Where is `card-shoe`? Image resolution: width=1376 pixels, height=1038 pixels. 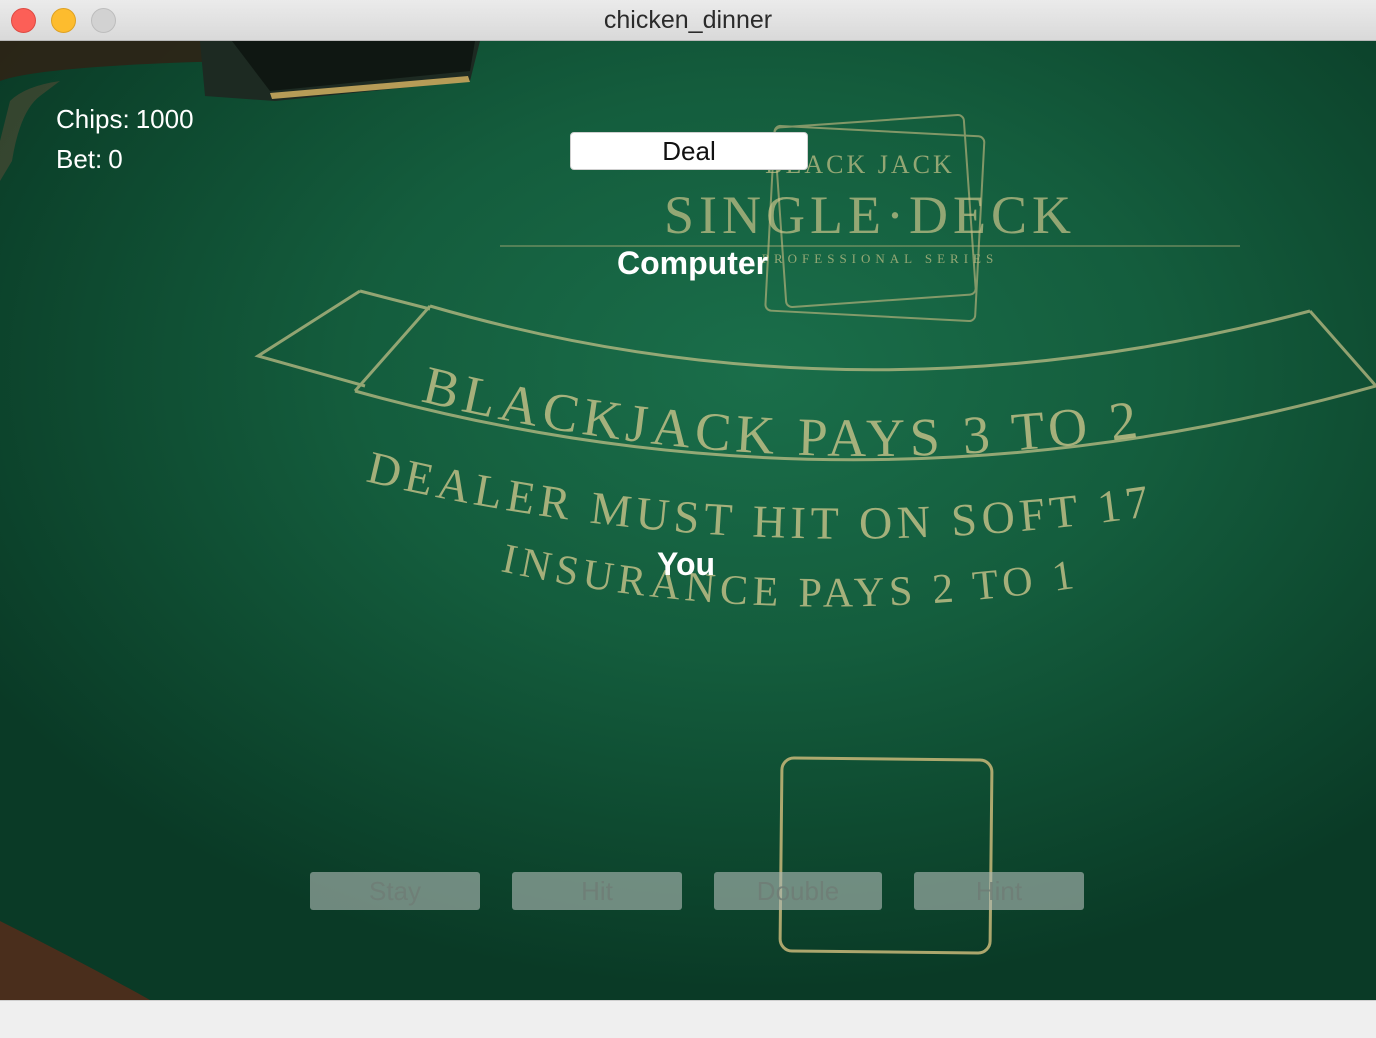
card-shoe is located at coordinates (340, 71).